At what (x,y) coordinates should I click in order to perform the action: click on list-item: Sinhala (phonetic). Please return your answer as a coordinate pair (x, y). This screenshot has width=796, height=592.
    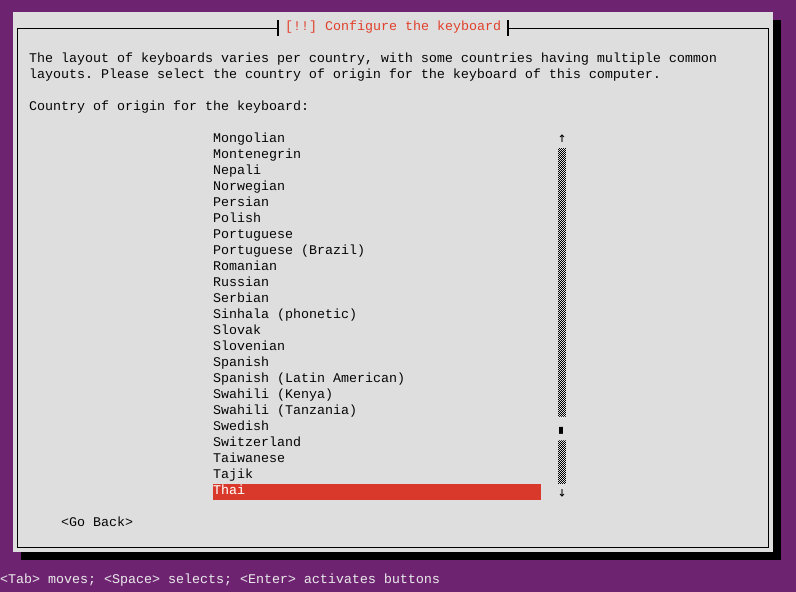
    Looking at the image, I should click on (377, 316).